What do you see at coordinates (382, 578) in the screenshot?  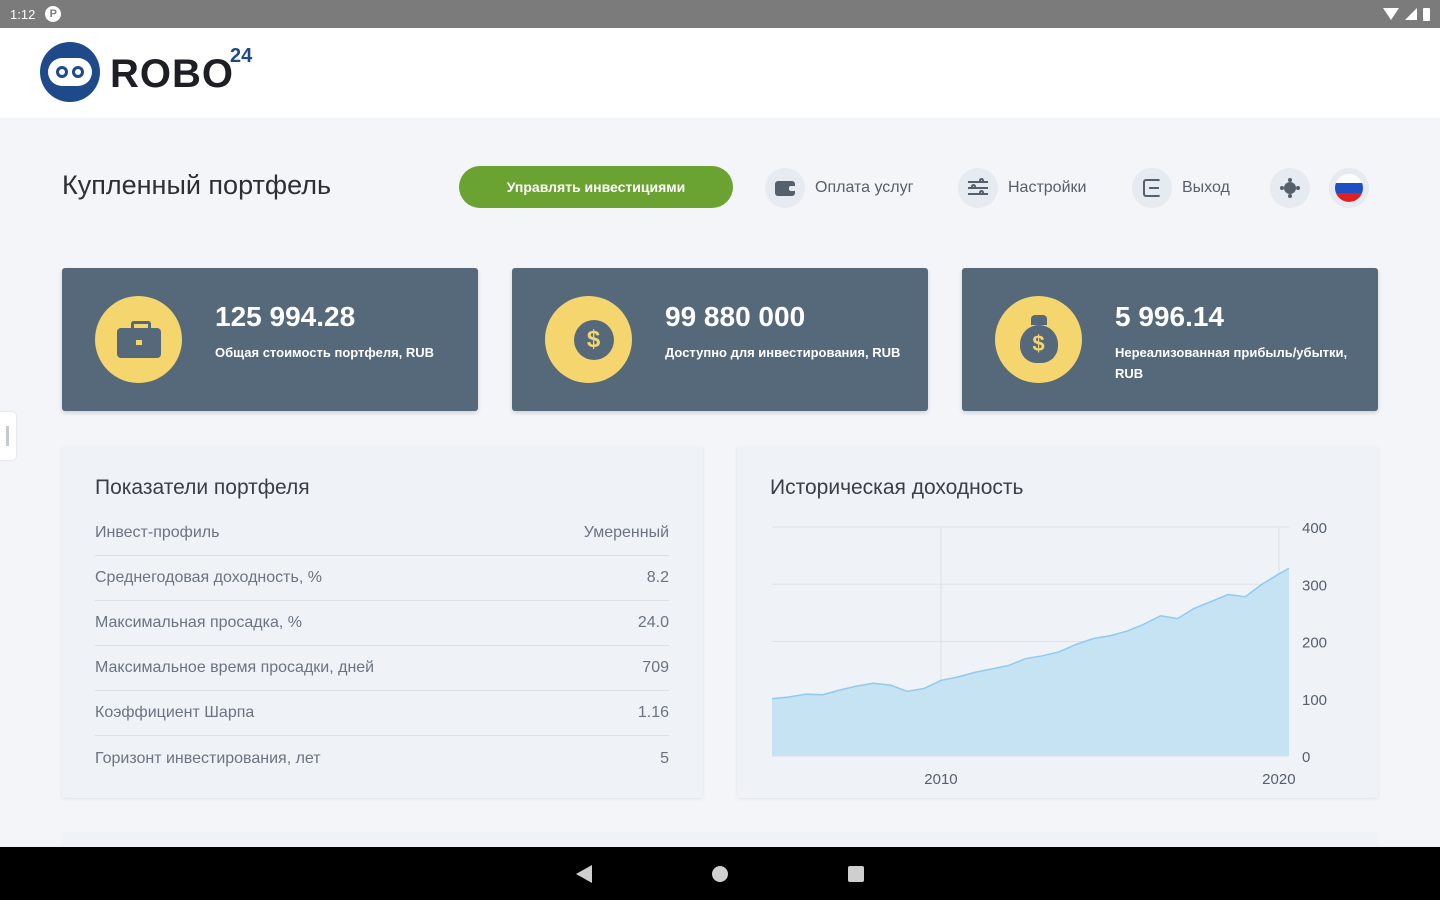 I see `metric-row: Среднегодовая доходность, % 8.2` at bounding box center [382, 578].